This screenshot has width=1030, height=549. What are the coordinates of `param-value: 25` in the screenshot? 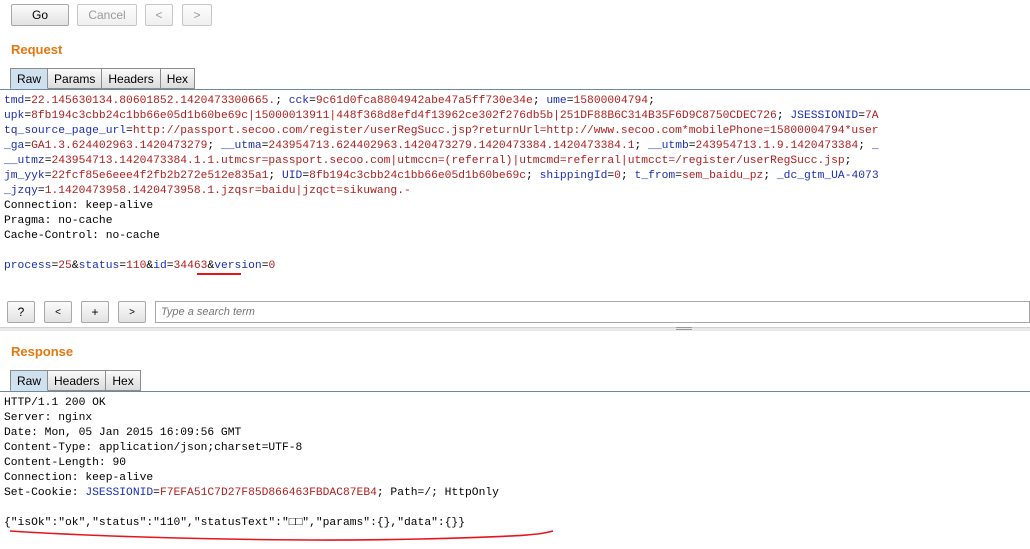 It's located at (65, 266).